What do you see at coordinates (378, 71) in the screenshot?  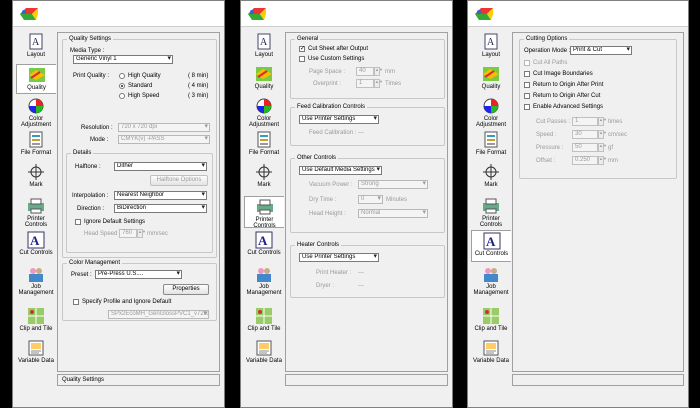 I see `page-space-spinner: ▲▼` at bounding box center [378, 71].